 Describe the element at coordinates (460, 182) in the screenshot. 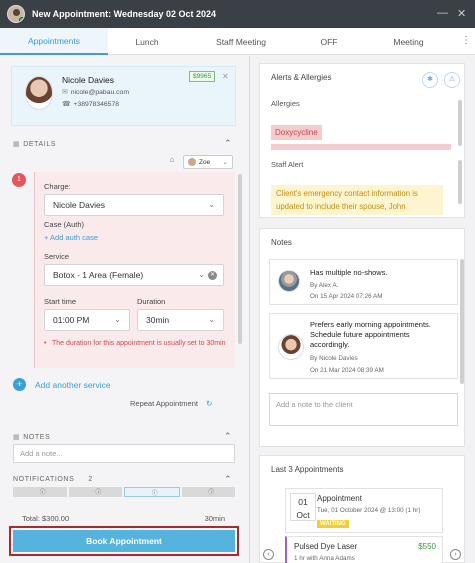

I see `alerts-scrollbar` at that location.